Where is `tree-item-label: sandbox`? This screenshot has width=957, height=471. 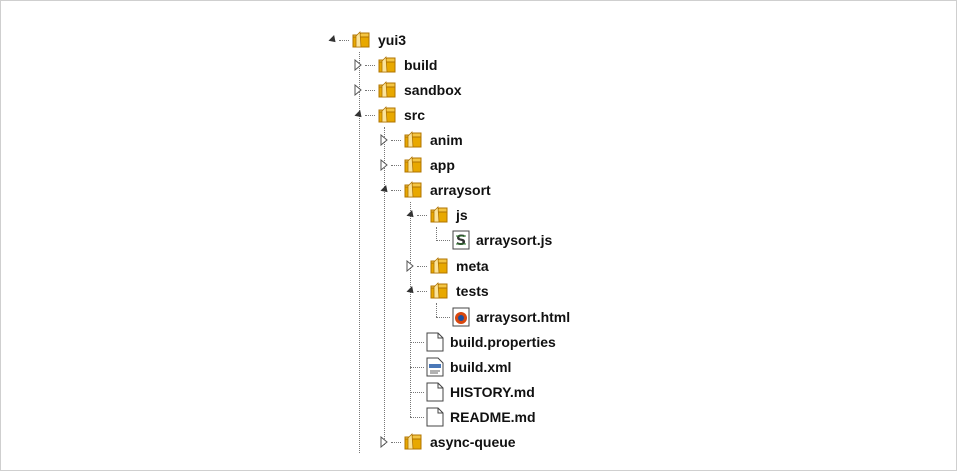 tree-item-label: sandbox is located at coordinates (433, 90).